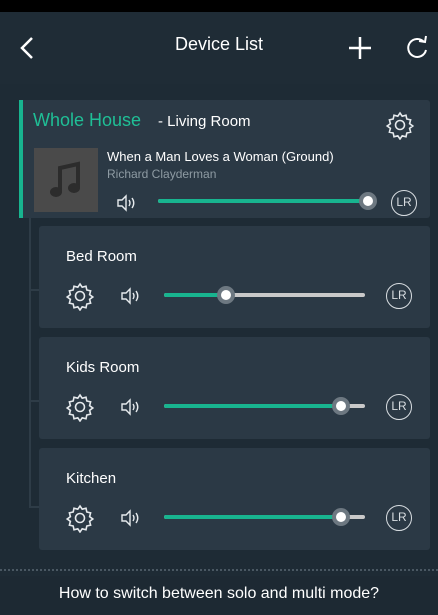  I want to click on group-name: Whole House, so click(87, 120).